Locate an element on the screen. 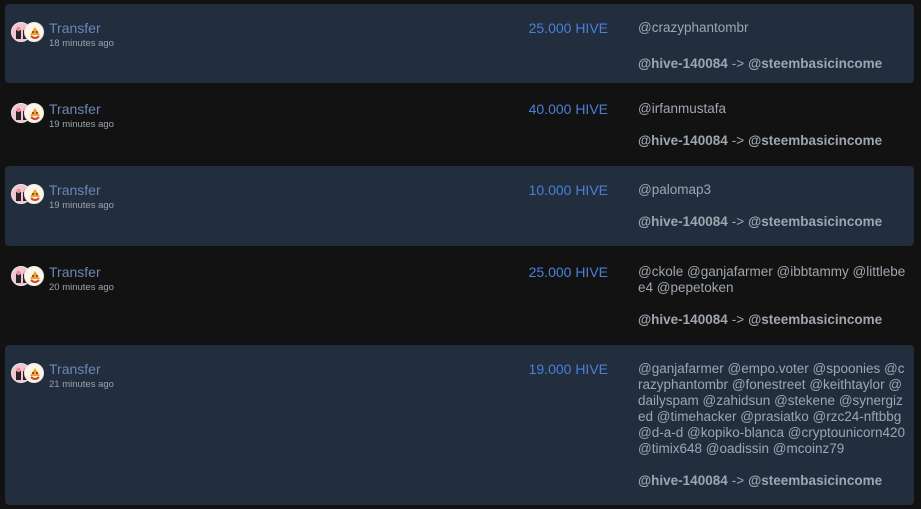  recipient-link: @ibbtammy is located at coordinates (813, 271).